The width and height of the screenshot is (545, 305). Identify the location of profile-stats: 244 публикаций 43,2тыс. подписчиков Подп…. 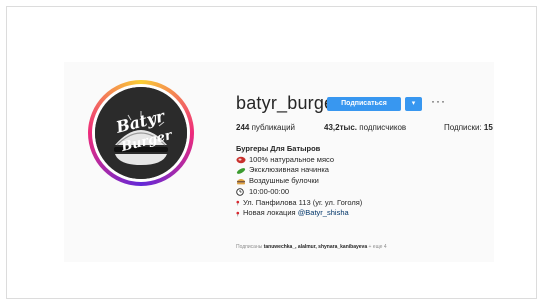
(364, 129).